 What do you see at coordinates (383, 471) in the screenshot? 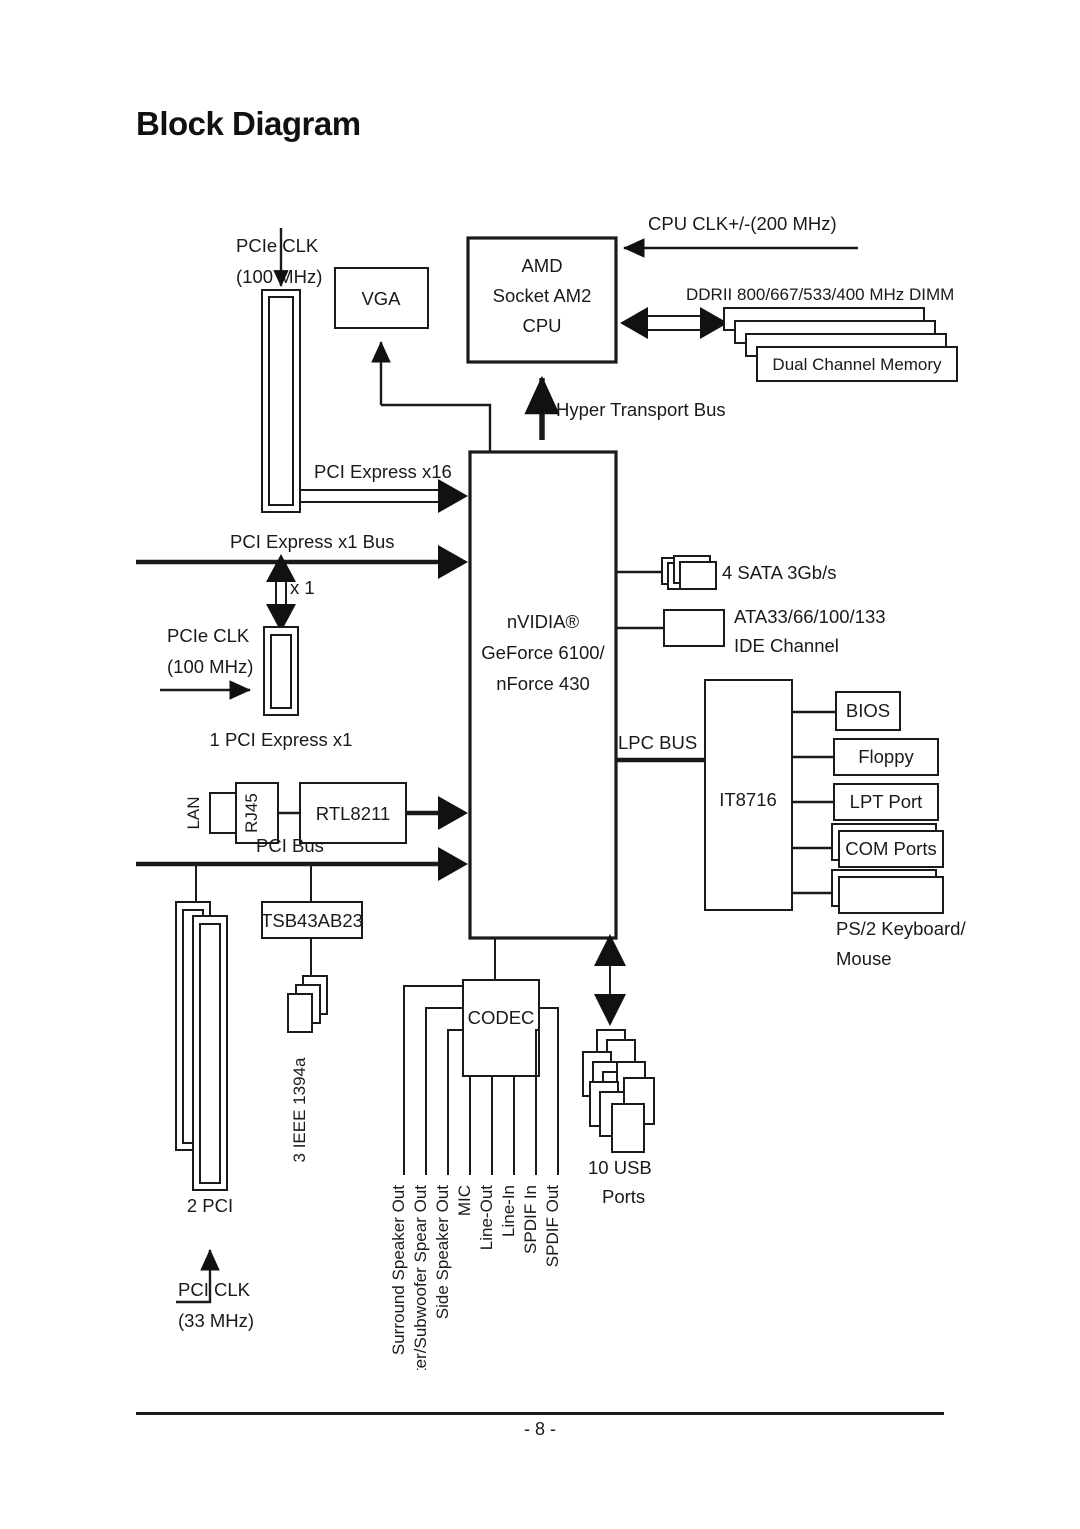
I see `pci-express-x16-label: PCI Express x16` at bounding box center [383, 471].